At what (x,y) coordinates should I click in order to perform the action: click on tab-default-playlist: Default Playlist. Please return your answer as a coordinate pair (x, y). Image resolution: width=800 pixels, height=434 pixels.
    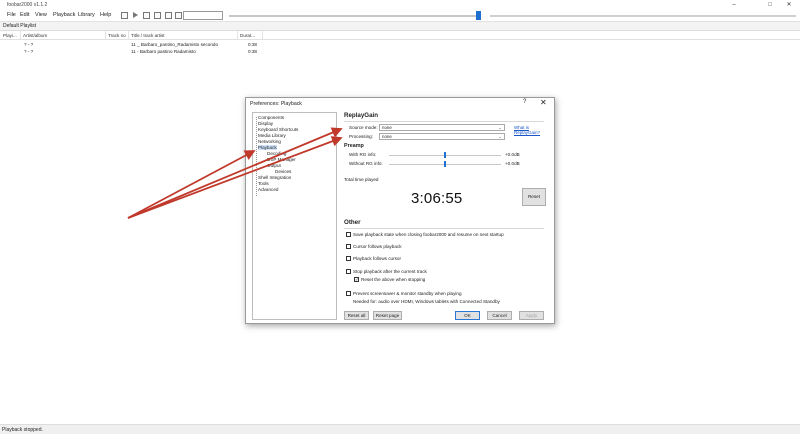
    Looking at the image, I should click on (19, 26).